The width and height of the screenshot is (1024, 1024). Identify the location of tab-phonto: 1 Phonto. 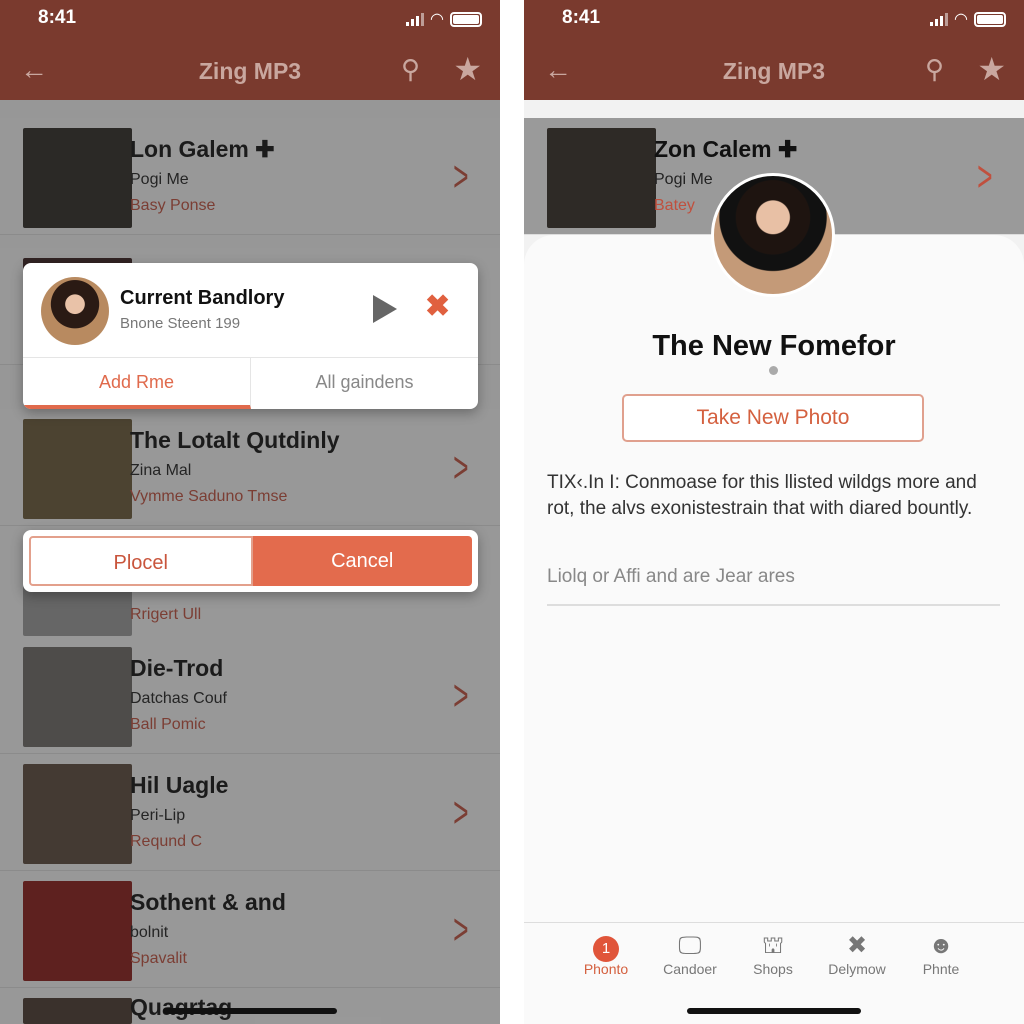
(606, 954).